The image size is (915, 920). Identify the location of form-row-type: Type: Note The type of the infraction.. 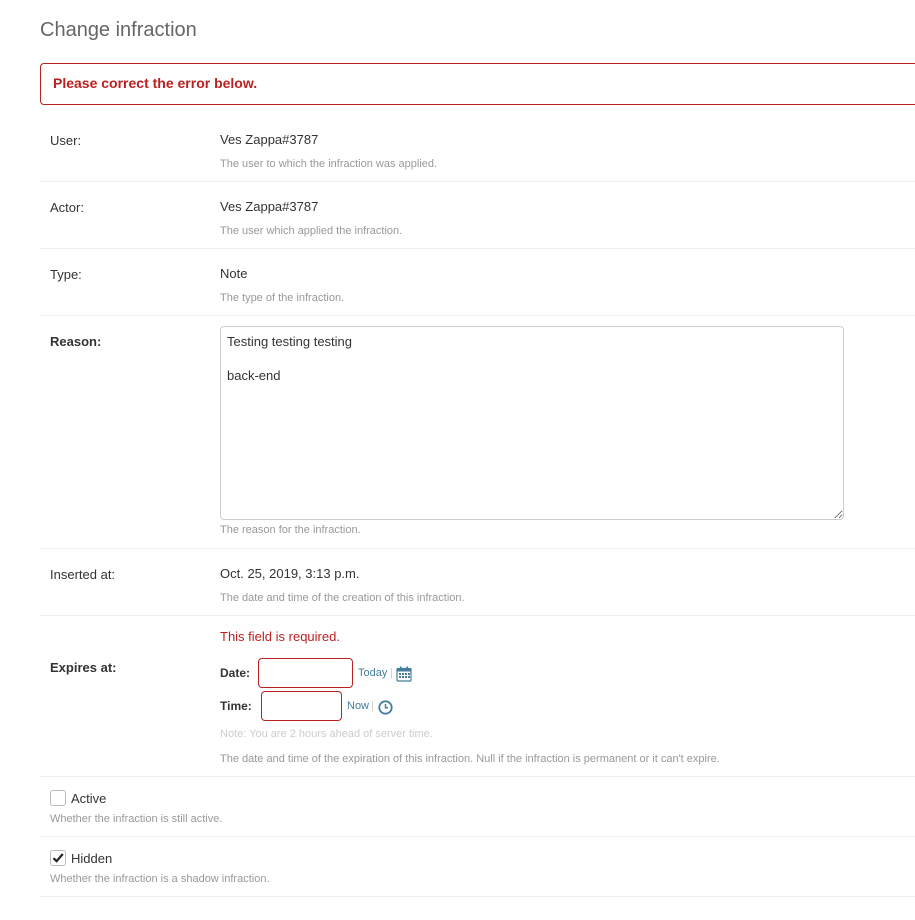
(477, 282).